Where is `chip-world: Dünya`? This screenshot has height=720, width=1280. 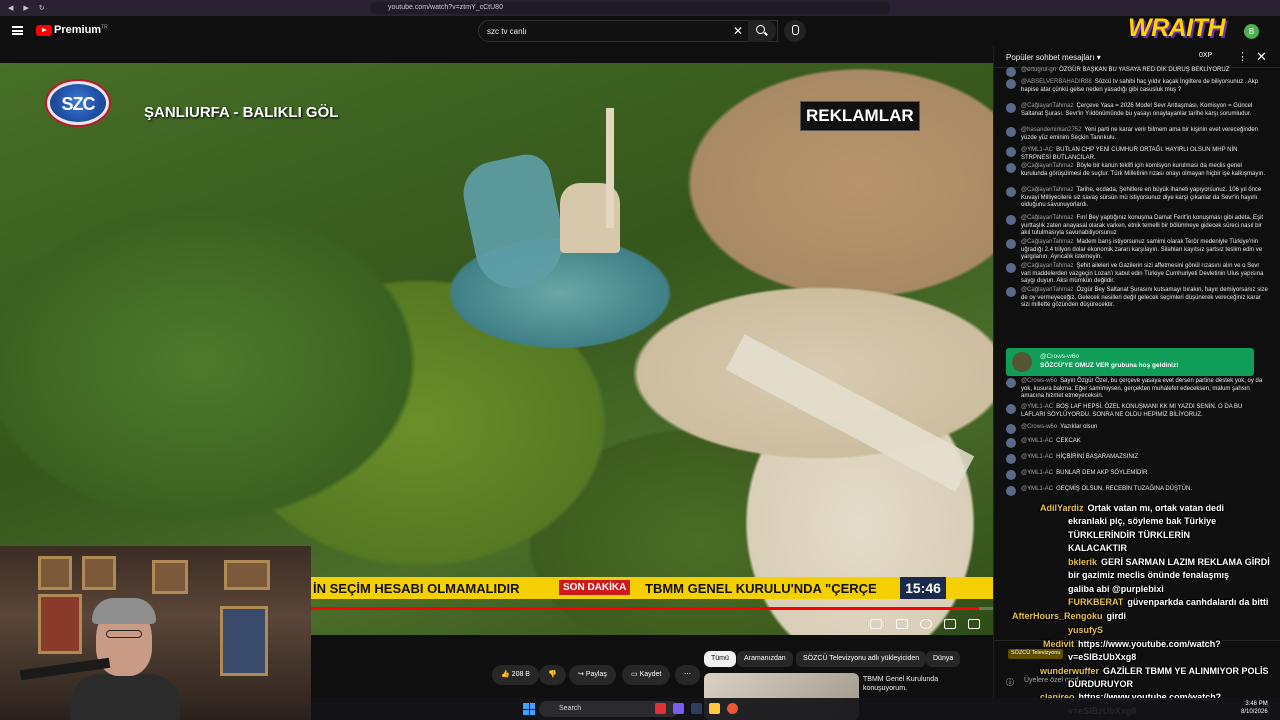
chip-world: Dünya is located at coordinates (943, 659).